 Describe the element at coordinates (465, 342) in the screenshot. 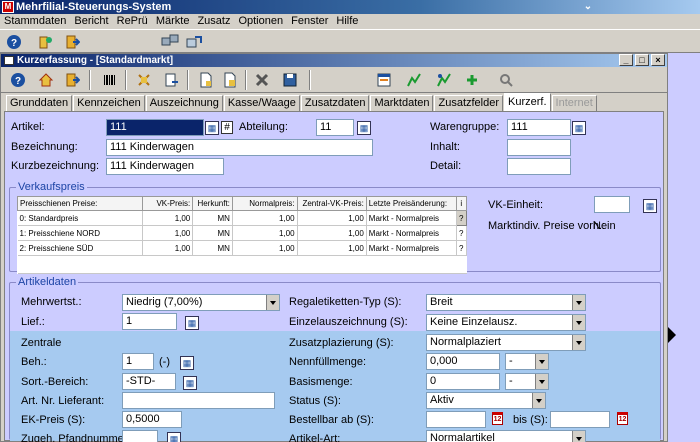

I see `zusatzplazierung-value: Normalplaziert` at that location.